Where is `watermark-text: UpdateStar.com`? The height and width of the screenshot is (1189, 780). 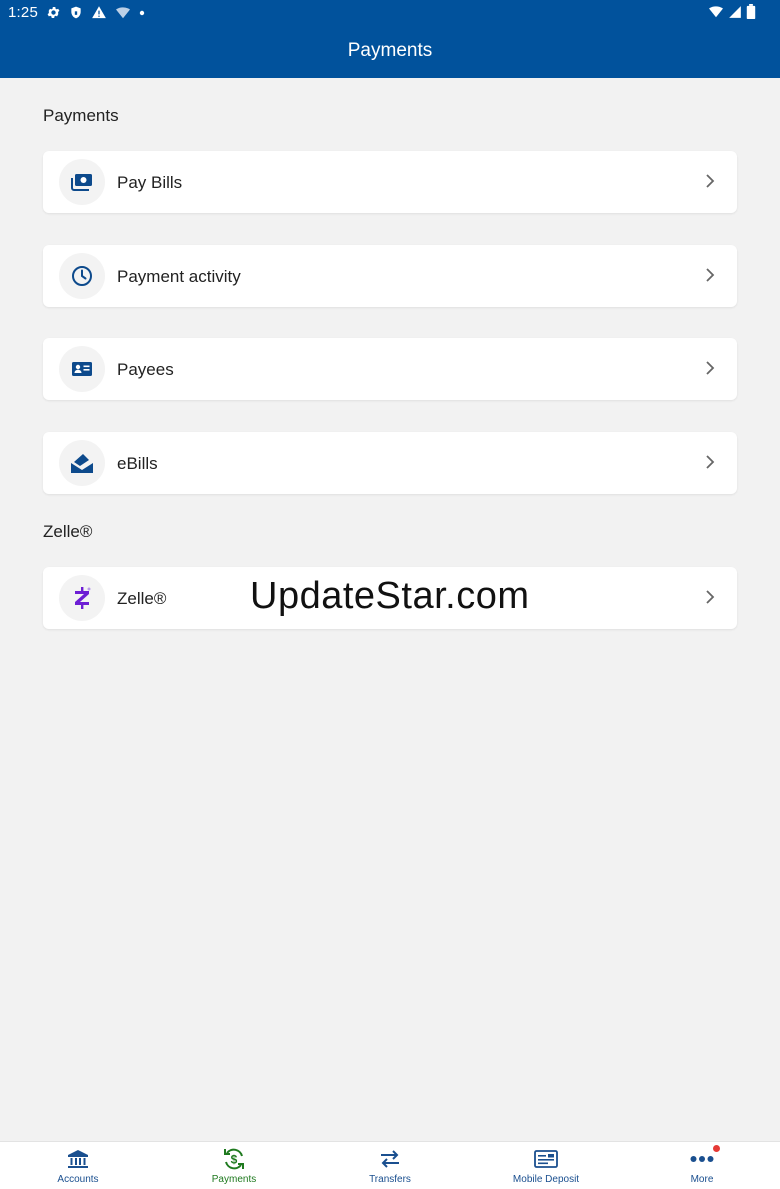 watermark-text: UpdateStar.com is located at coordinates (390, 596).